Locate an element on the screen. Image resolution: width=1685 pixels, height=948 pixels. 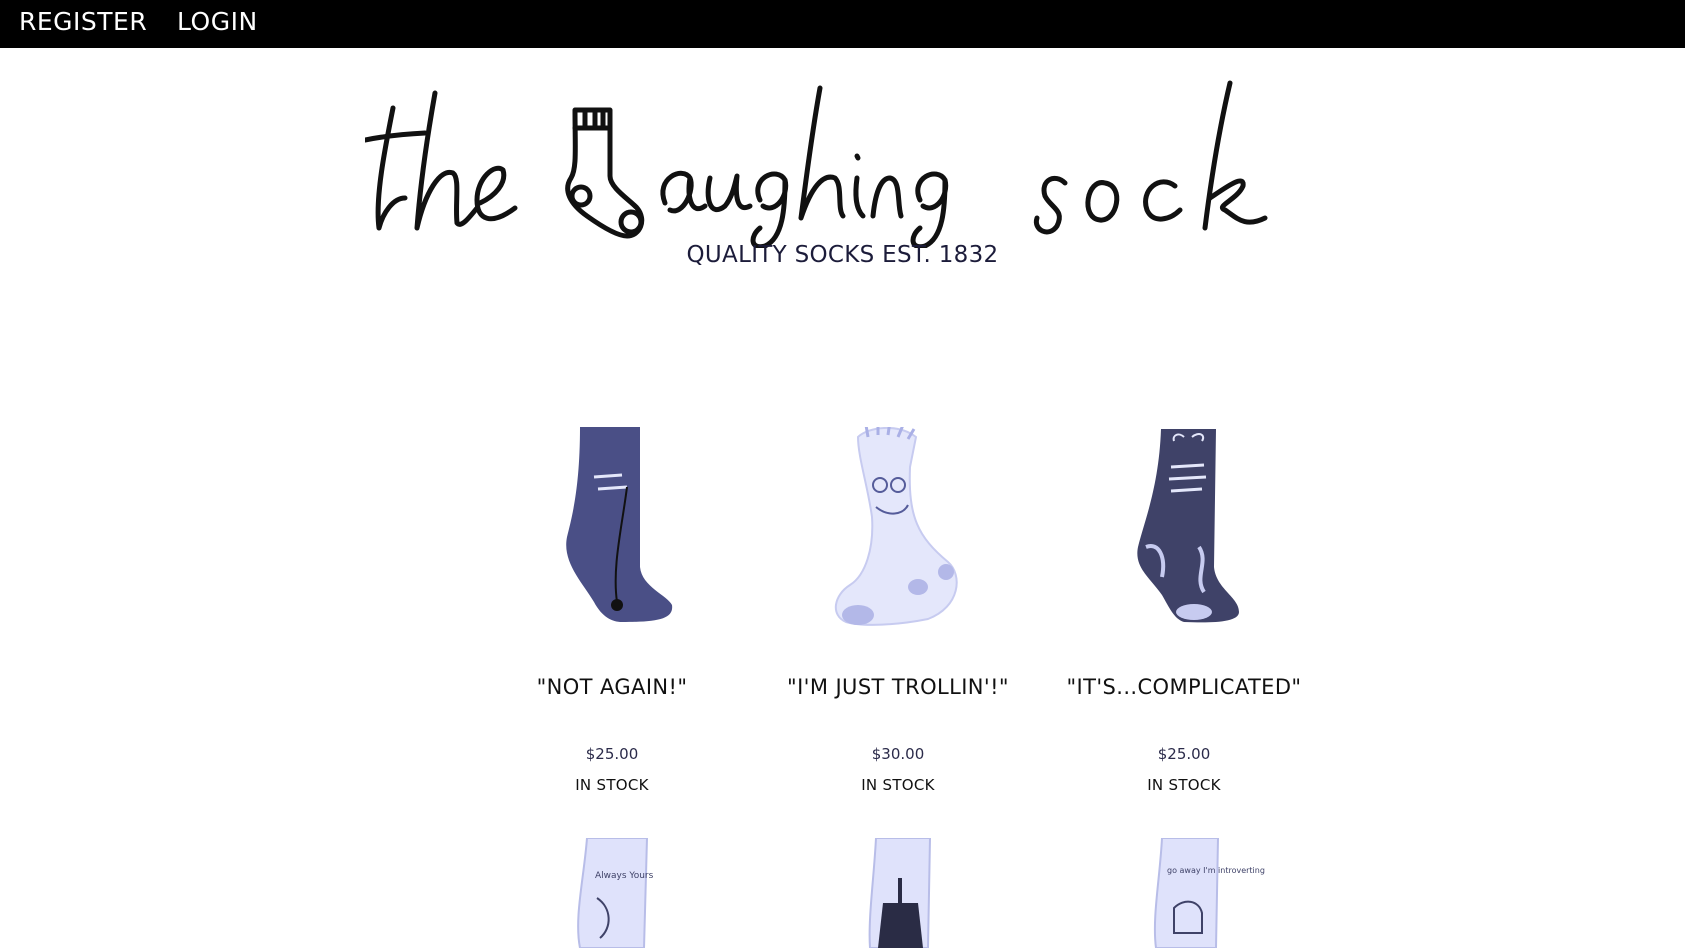
product-card: Always Yours is located at coordinates (612, 893).